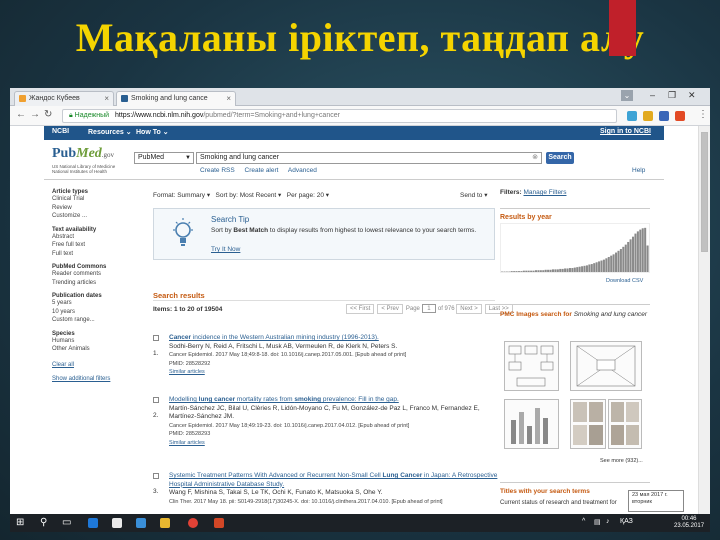 Image resolution: width=720 pixels, height=540 pixels. What do you see at coordinates (97, 341) in the screenshot?
I see `filter-item: Humans` at bounding box center [97, 341].